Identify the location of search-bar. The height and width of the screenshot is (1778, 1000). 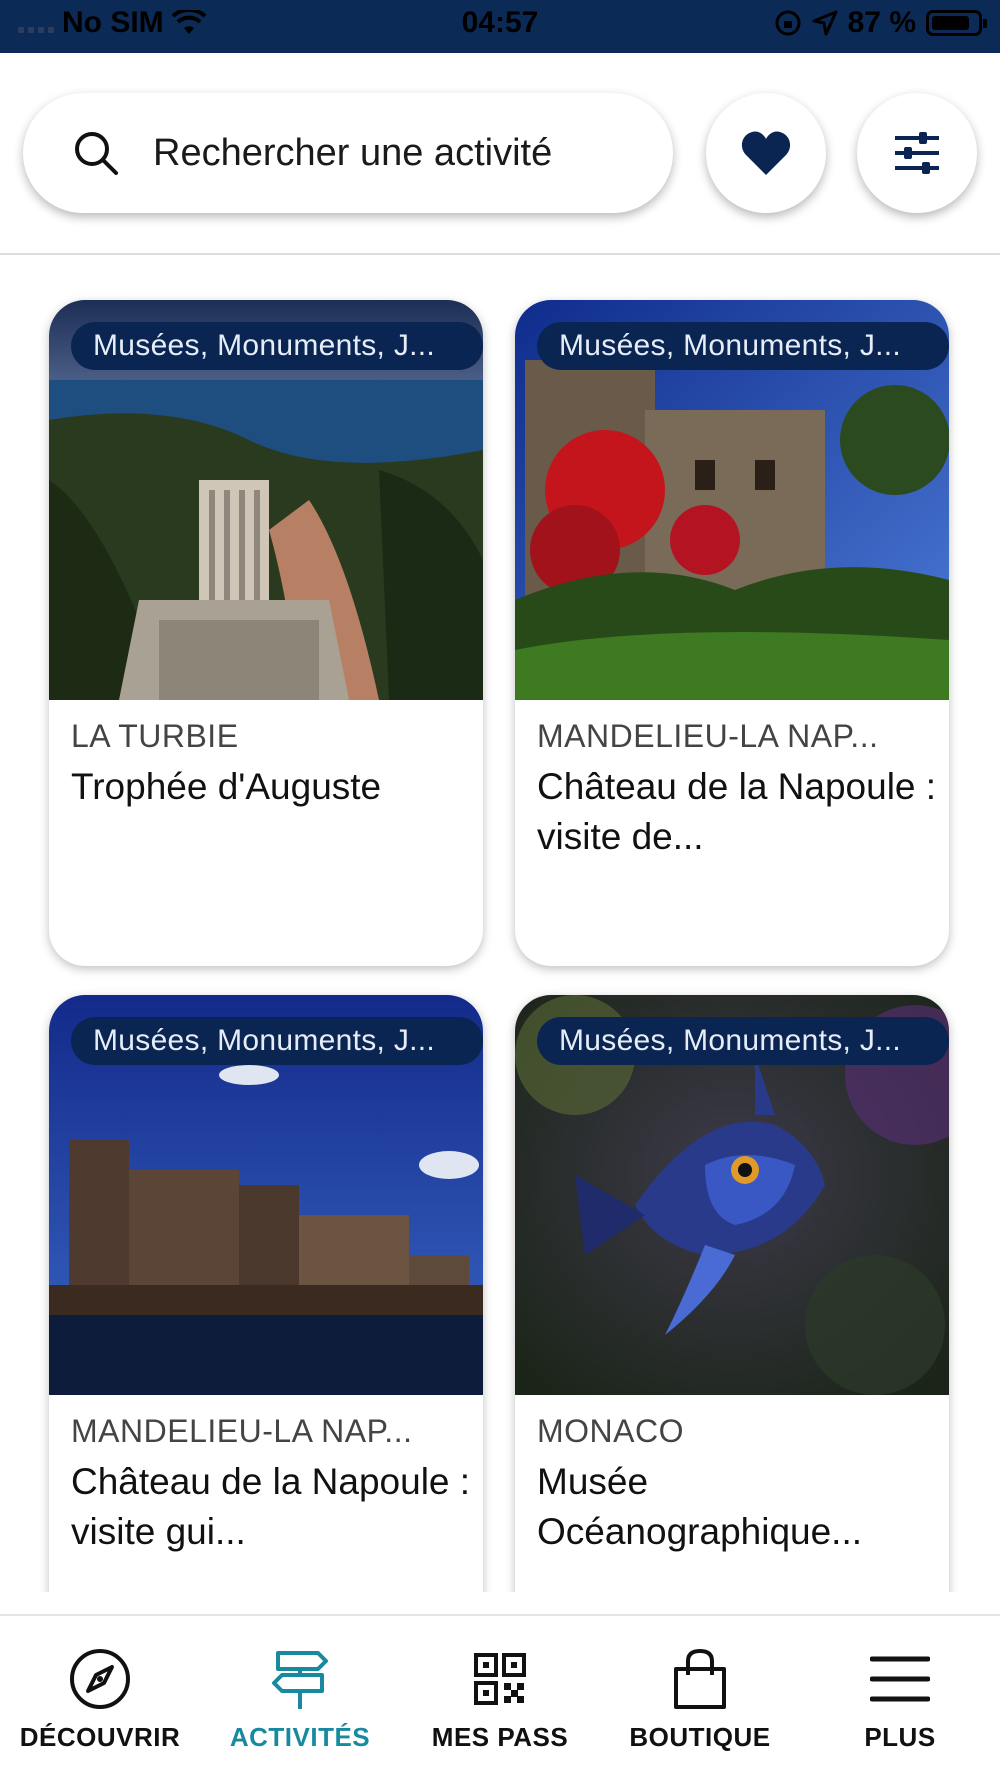
(348, 153).